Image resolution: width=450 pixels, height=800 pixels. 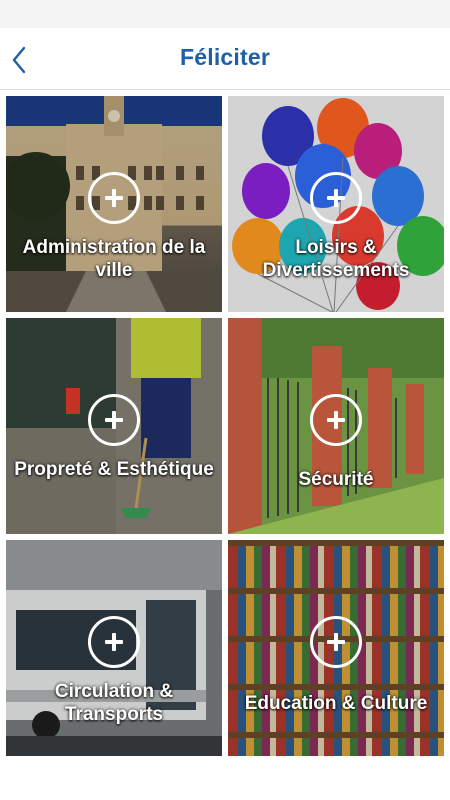 I want to click on page-title: Féliciter, so click(x=224, y=57).